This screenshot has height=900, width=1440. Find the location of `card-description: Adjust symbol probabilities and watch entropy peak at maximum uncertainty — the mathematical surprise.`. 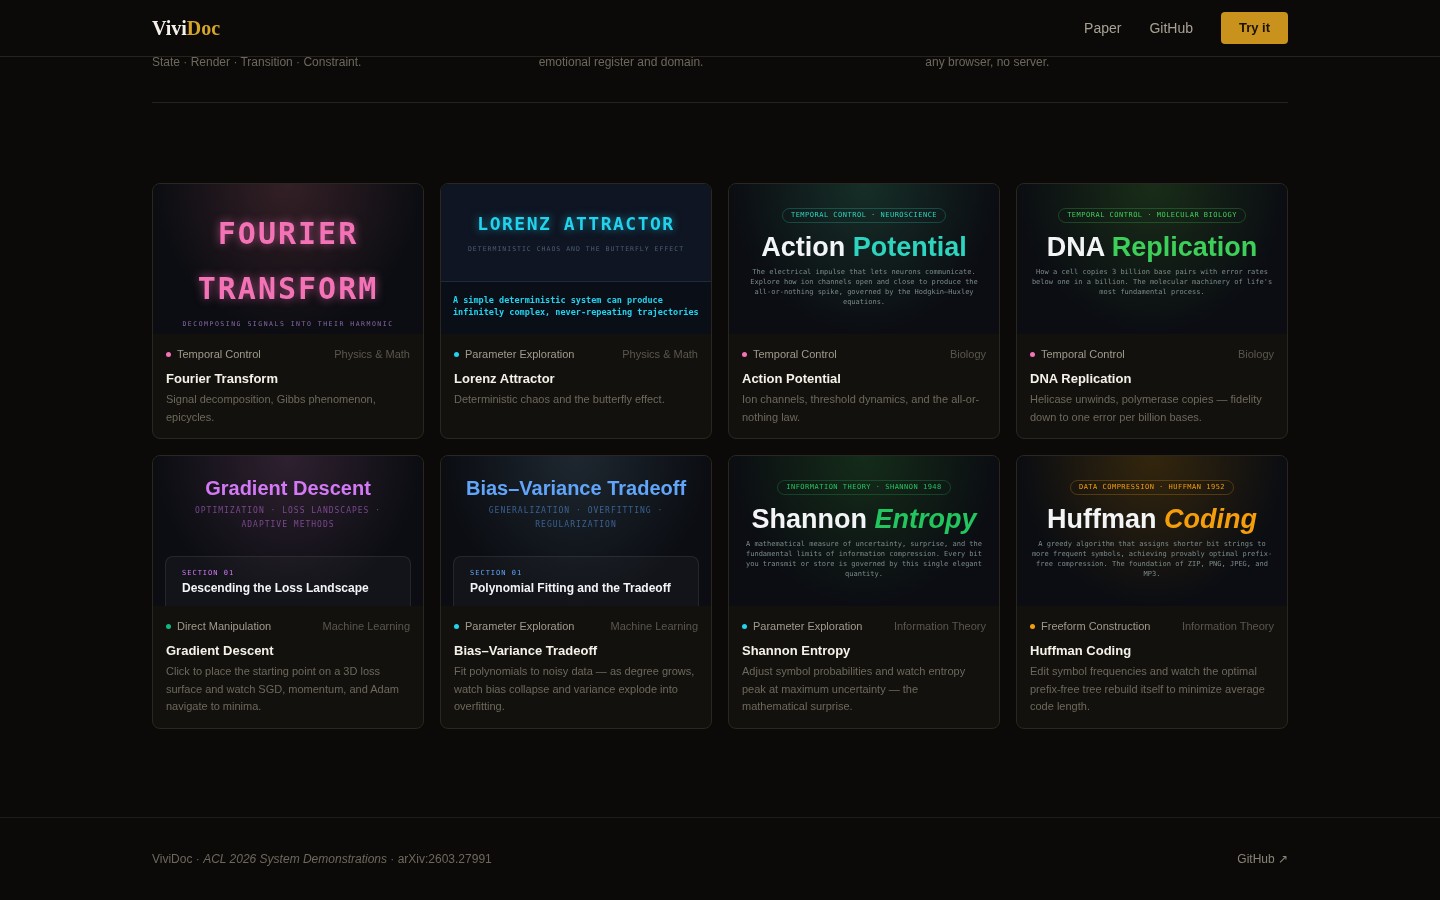

card-description: Adjust symbol probabilities and watch entropy peak at maximum uncertainty — the mathematical surprise. is located at coordinates (854, 689).